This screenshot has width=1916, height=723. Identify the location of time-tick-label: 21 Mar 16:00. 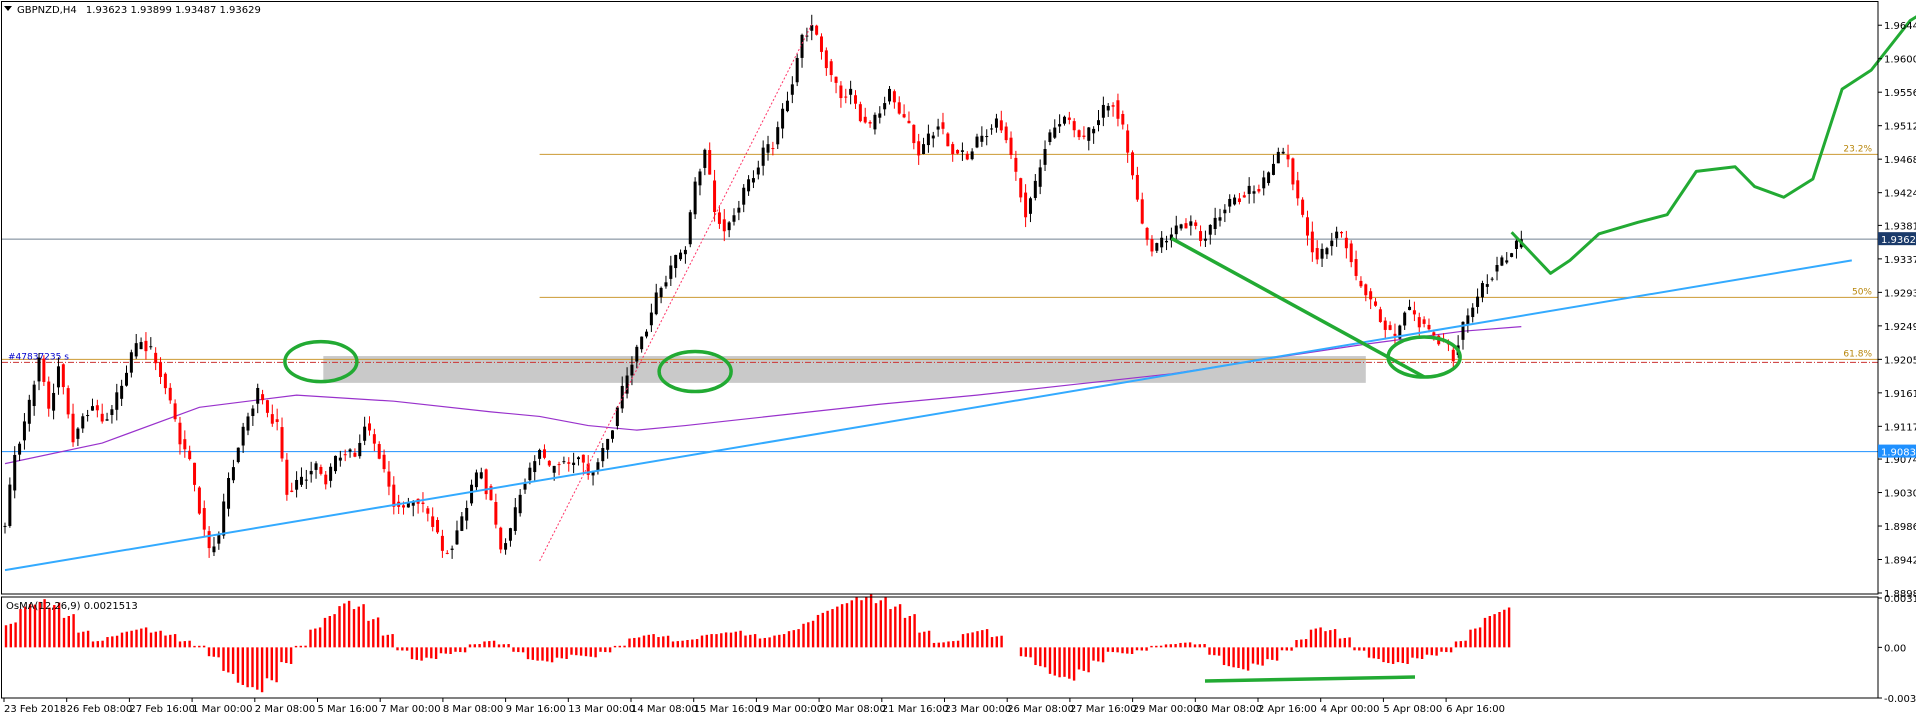
(915, 709).